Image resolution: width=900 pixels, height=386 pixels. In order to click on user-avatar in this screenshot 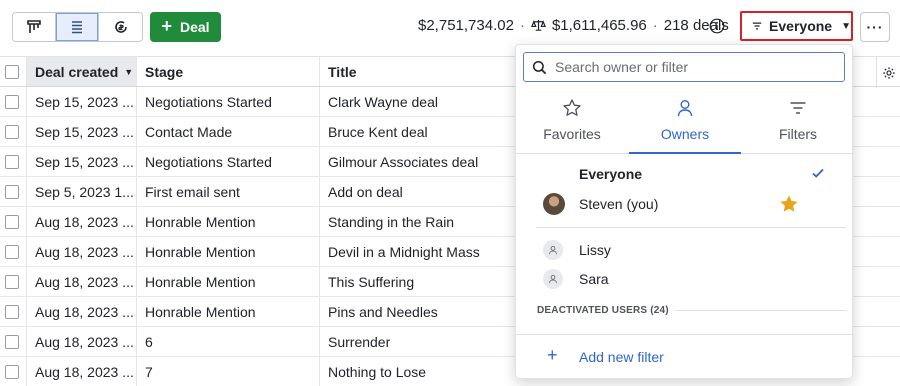, I will do `click(554, 204)`.